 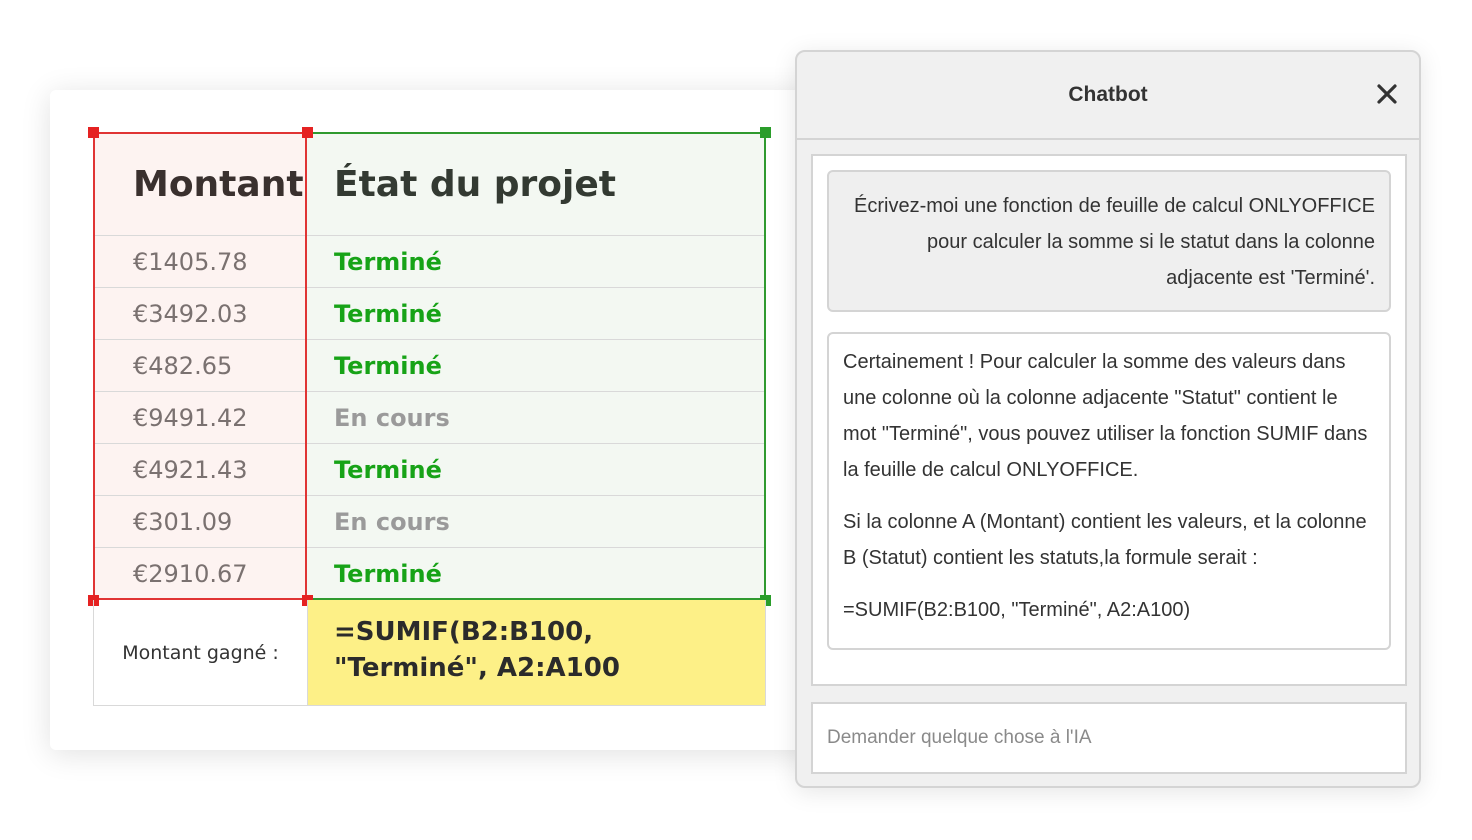 What do you see at coordinates (200, 653) in the screenshot?
I see `result-label: Montant gagné :` at bounding box center [200, 653].